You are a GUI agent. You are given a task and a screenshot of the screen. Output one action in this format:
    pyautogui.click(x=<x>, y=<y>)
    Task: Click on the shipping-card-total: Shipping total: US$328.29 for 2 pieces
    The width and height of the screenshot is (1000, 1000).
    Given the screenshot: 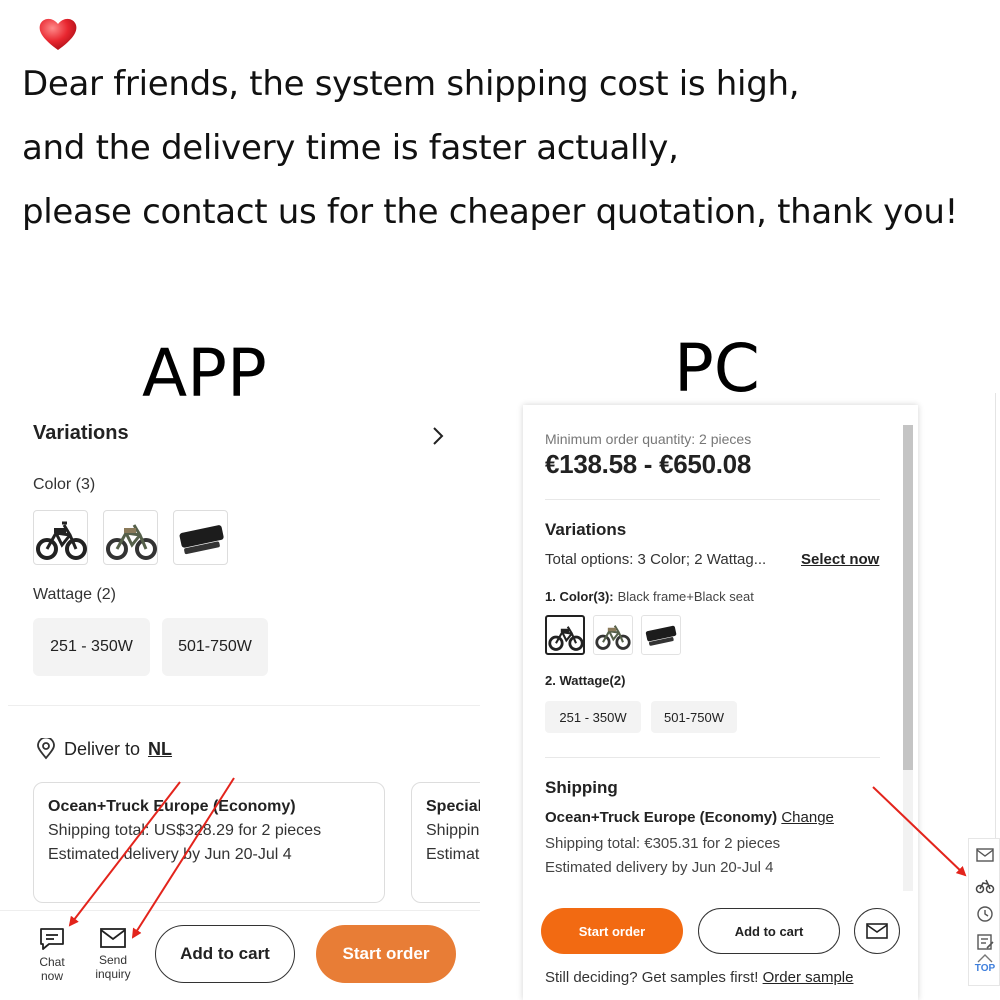 What is the action you would take?
    pyautogui.click(x=185, y=830)
    